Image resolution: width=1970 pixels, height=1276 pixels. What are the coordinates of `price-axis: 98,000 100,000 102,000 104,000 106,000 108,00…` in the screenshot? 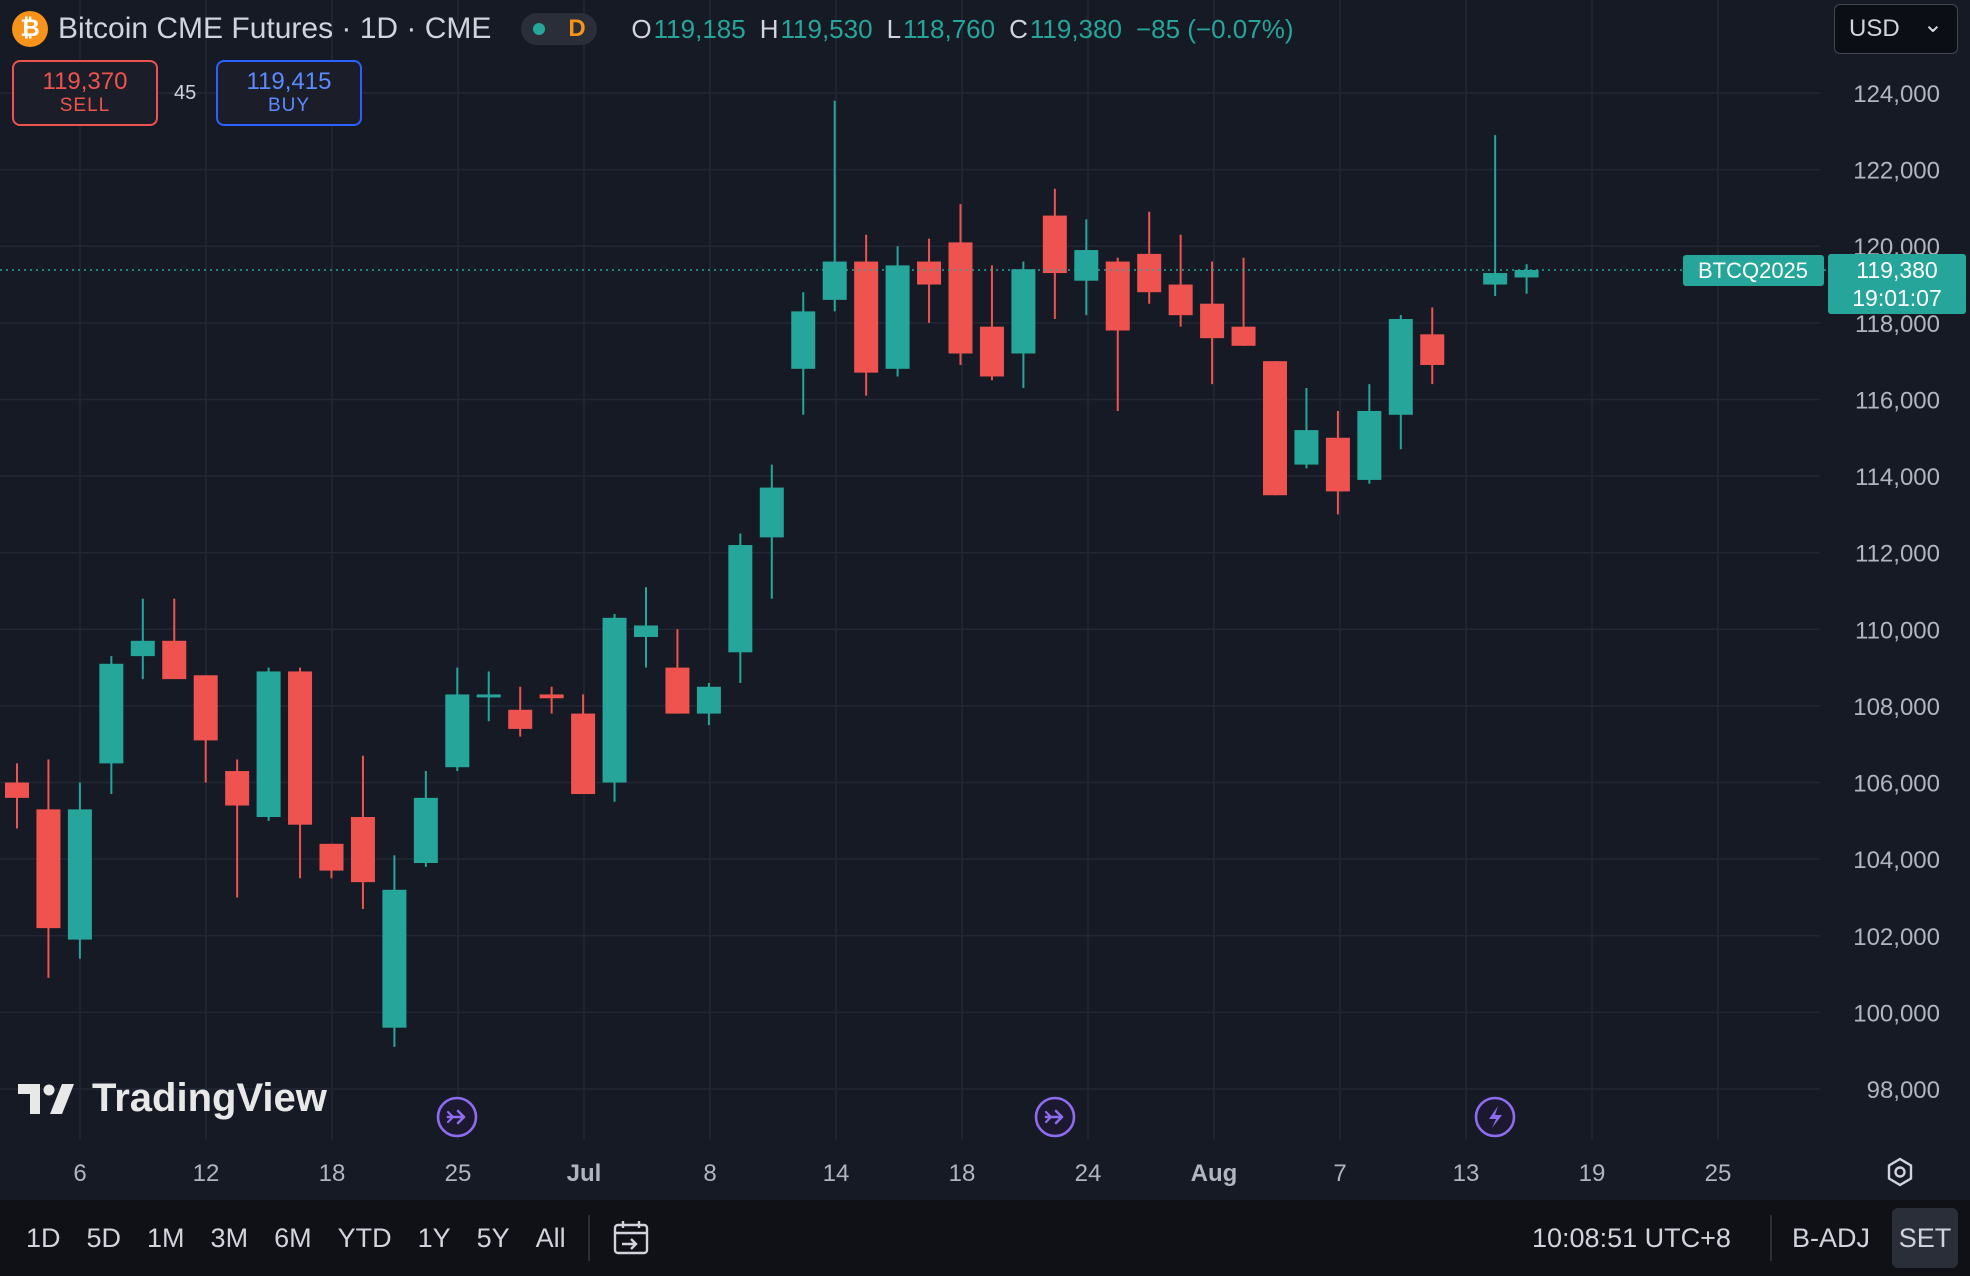 It's located at (1896, 592).